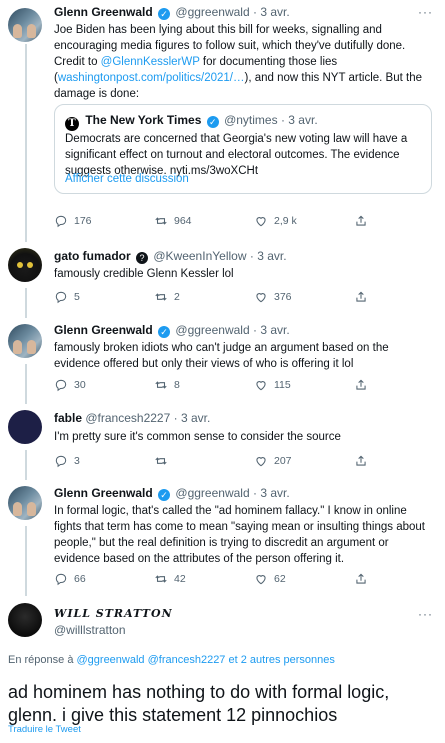  What do you see at coordinates (282, 660) in the screenshot?
I see `reply-others-link: et 2 autres personnes` at bounding box center [282, 660].